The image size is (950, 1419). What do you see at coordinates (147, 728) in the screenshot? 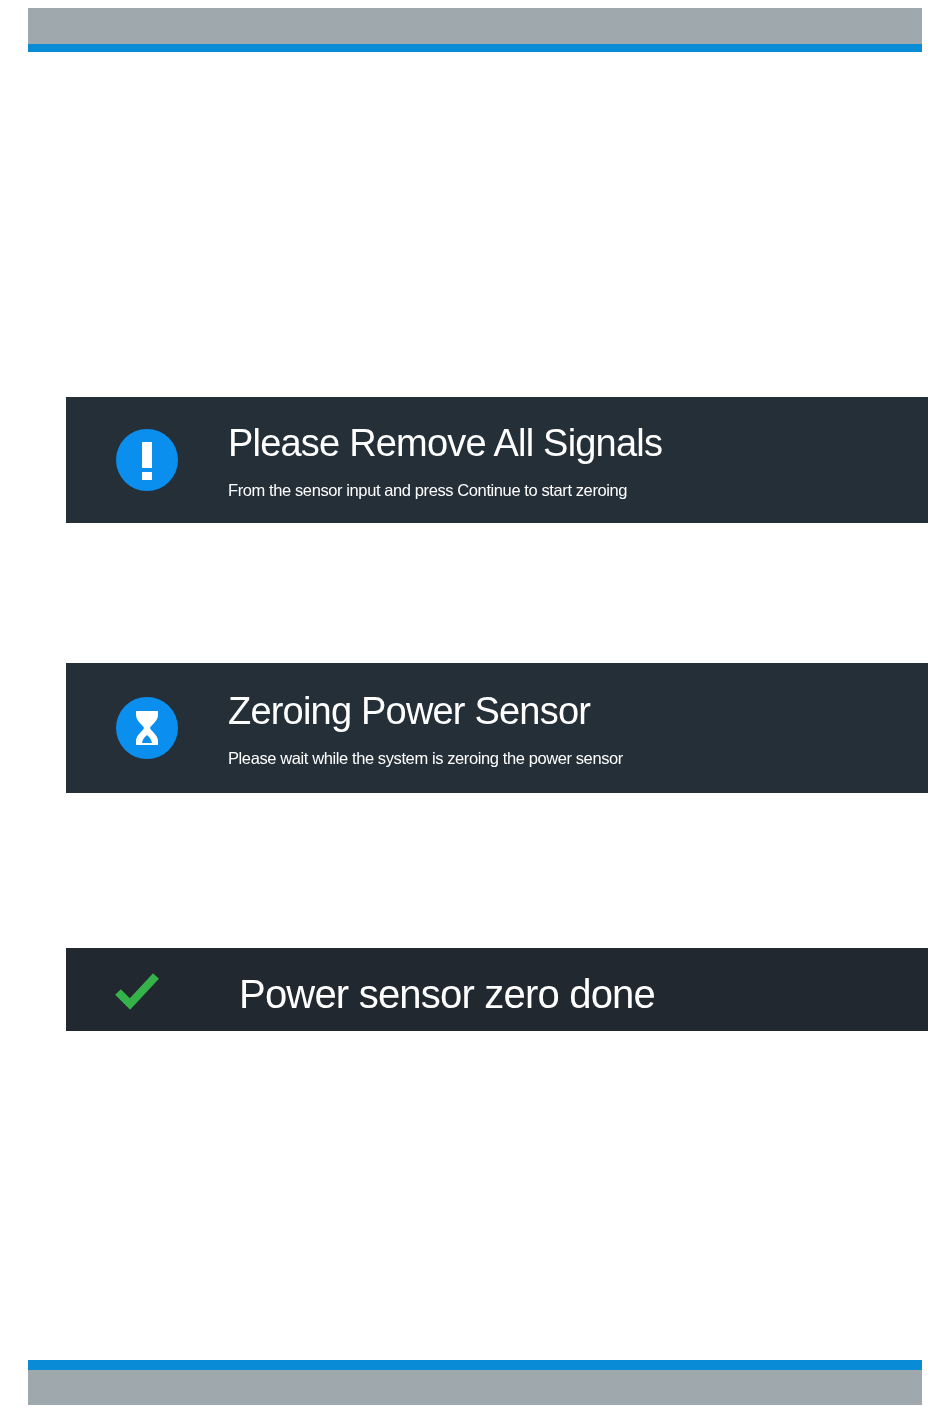
I see `hourglass-icon` at bounding box center [147, 728].